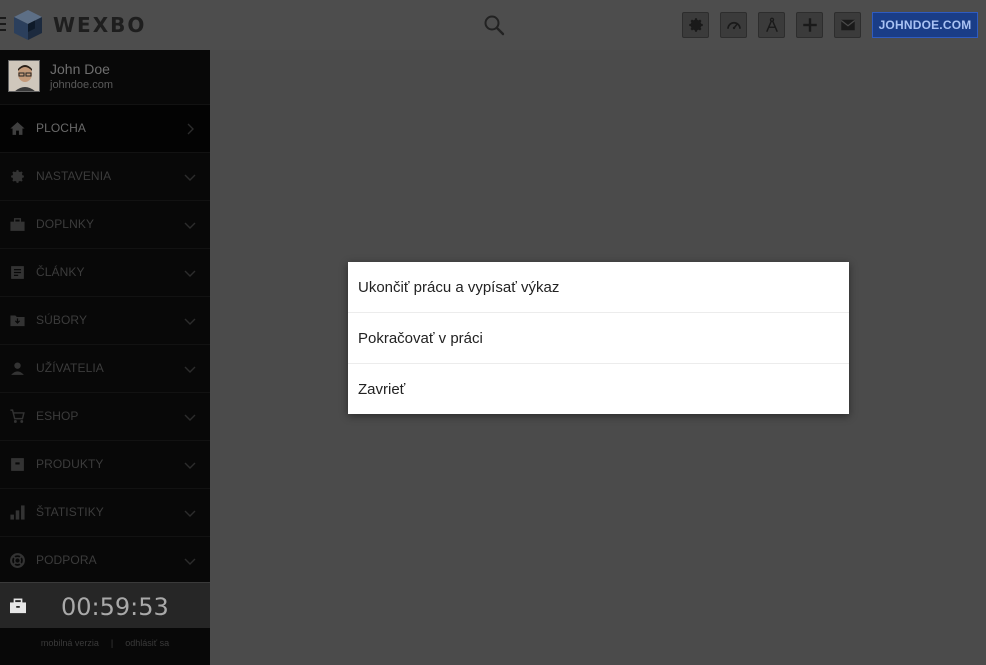  Describe the element at coordinates (70, 643) in the screenshot. I see `mobile-version-link: mobilná verzia` at that location.